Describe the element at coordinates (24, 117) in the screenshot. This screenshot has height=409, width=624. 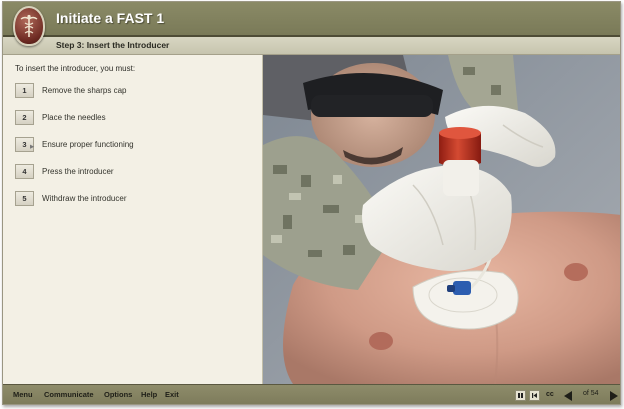
I see `step-number-badge: 2` at that location.